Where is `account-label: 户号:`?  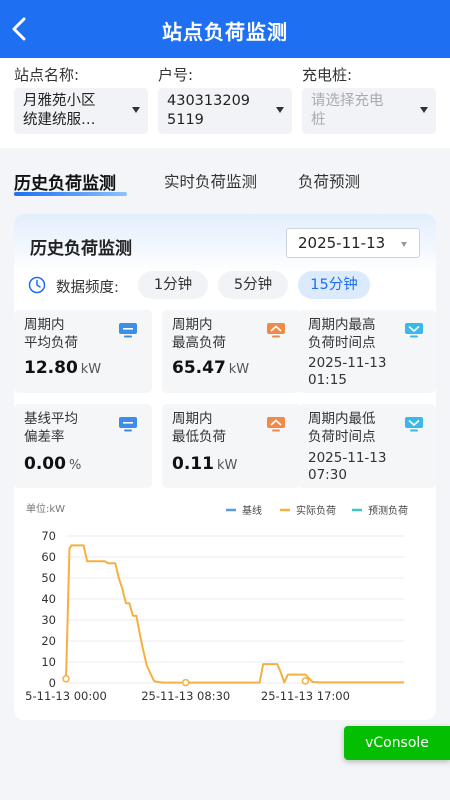
account-label: 户号: is located at coordinates (176, 75).